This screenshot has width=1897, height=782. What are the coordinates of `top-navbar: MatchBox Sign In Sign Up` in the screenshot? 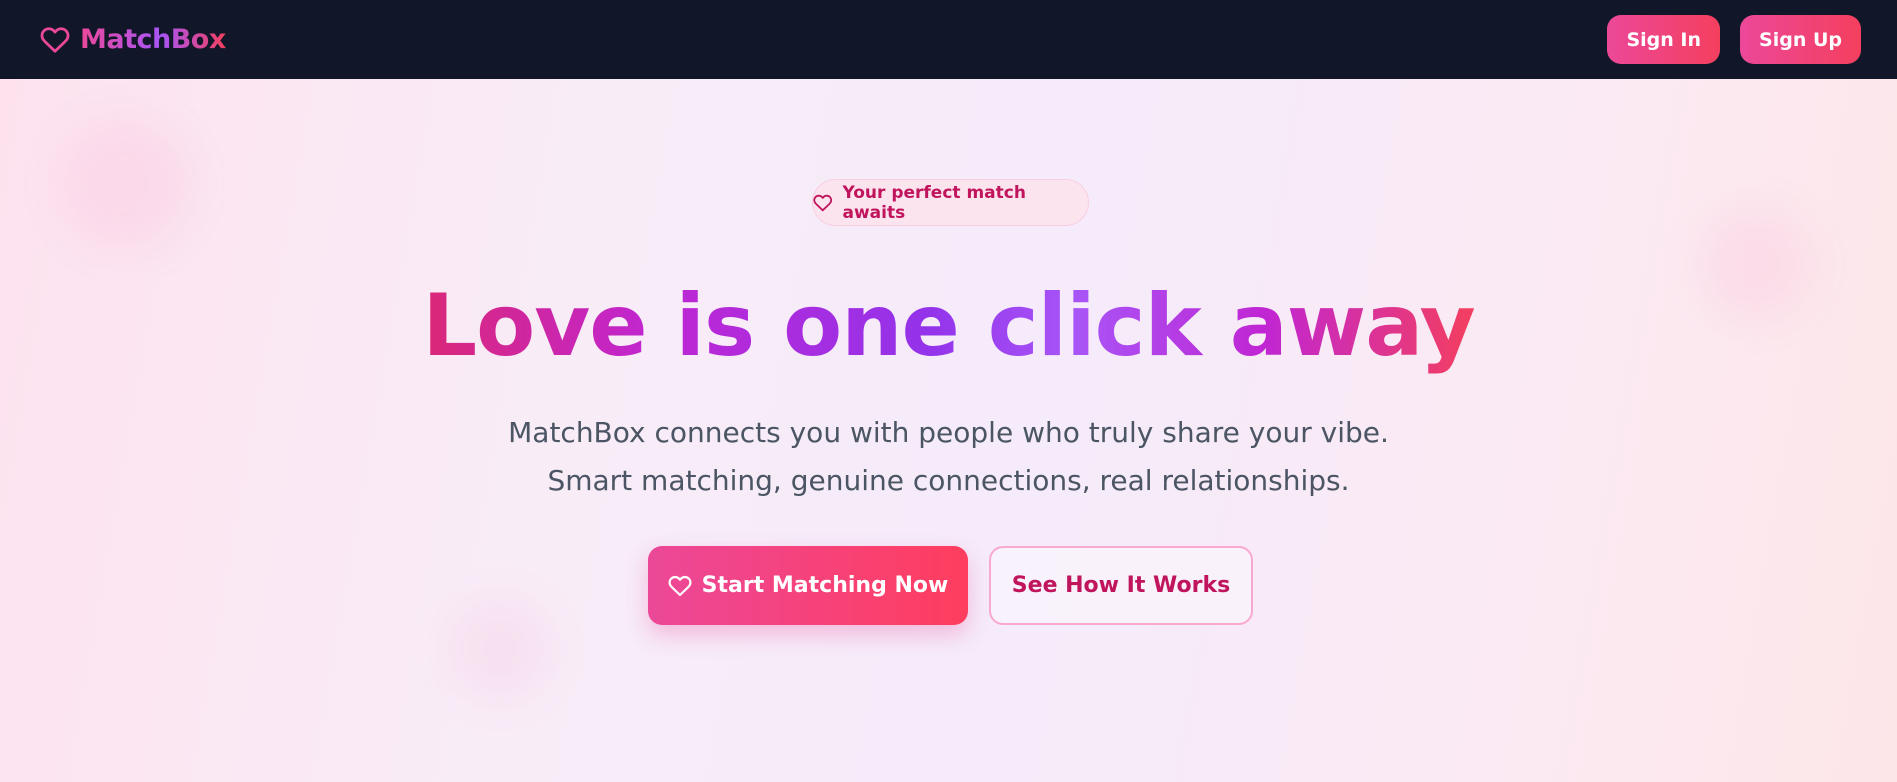 It's located at (948, 39).